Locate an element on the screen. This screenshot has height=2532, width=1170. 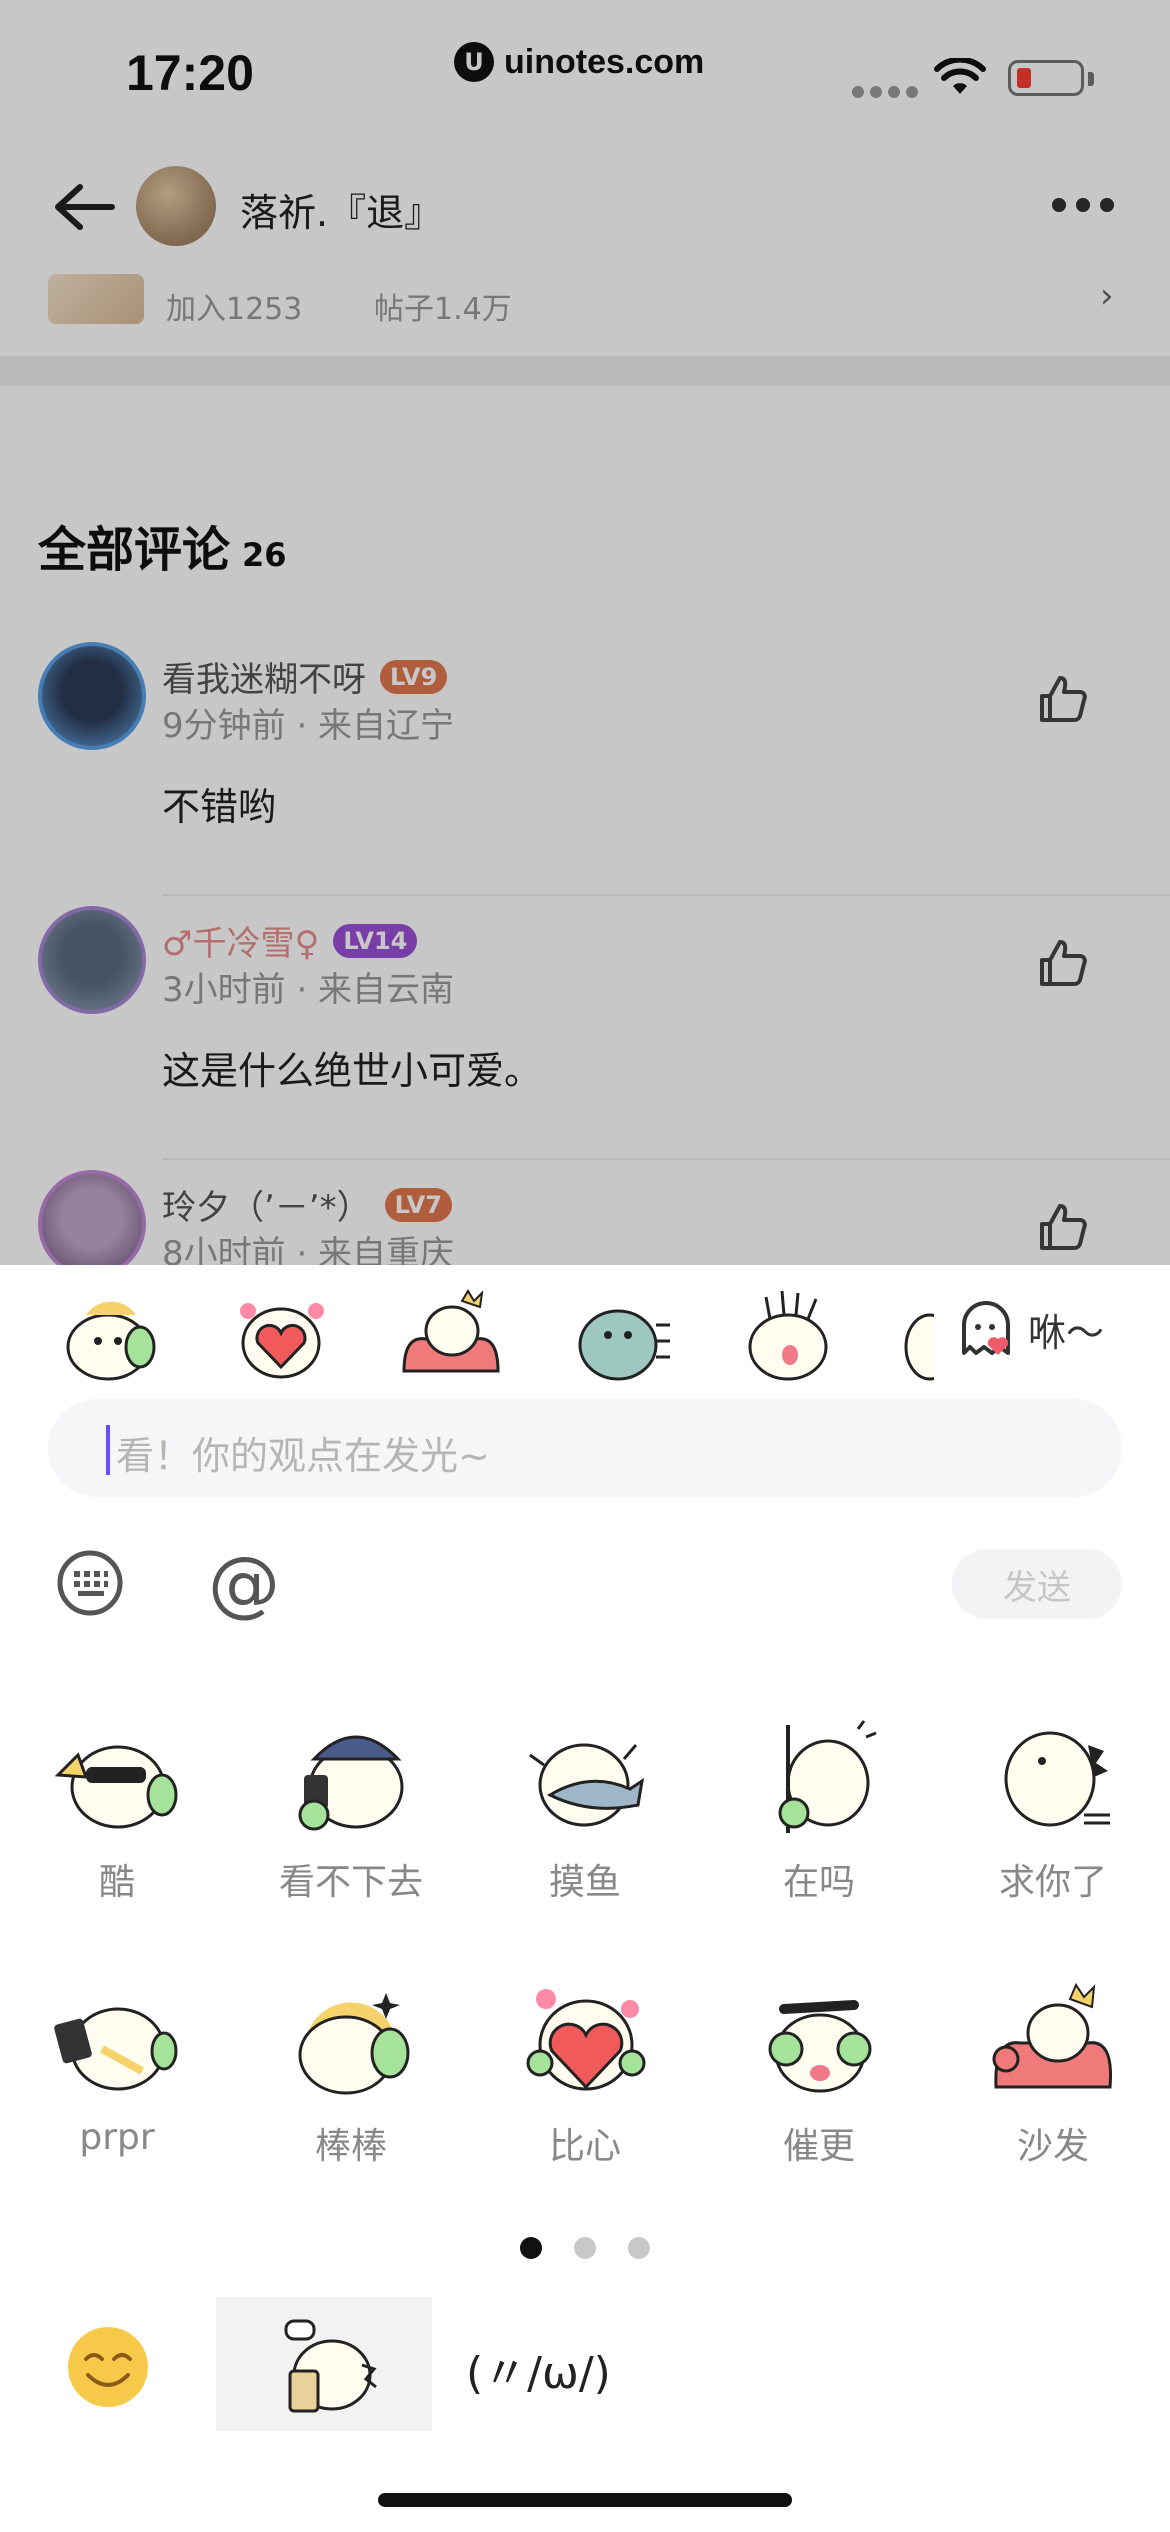
sticker-item: 沙发 is located at coordinates (1053, 2099).